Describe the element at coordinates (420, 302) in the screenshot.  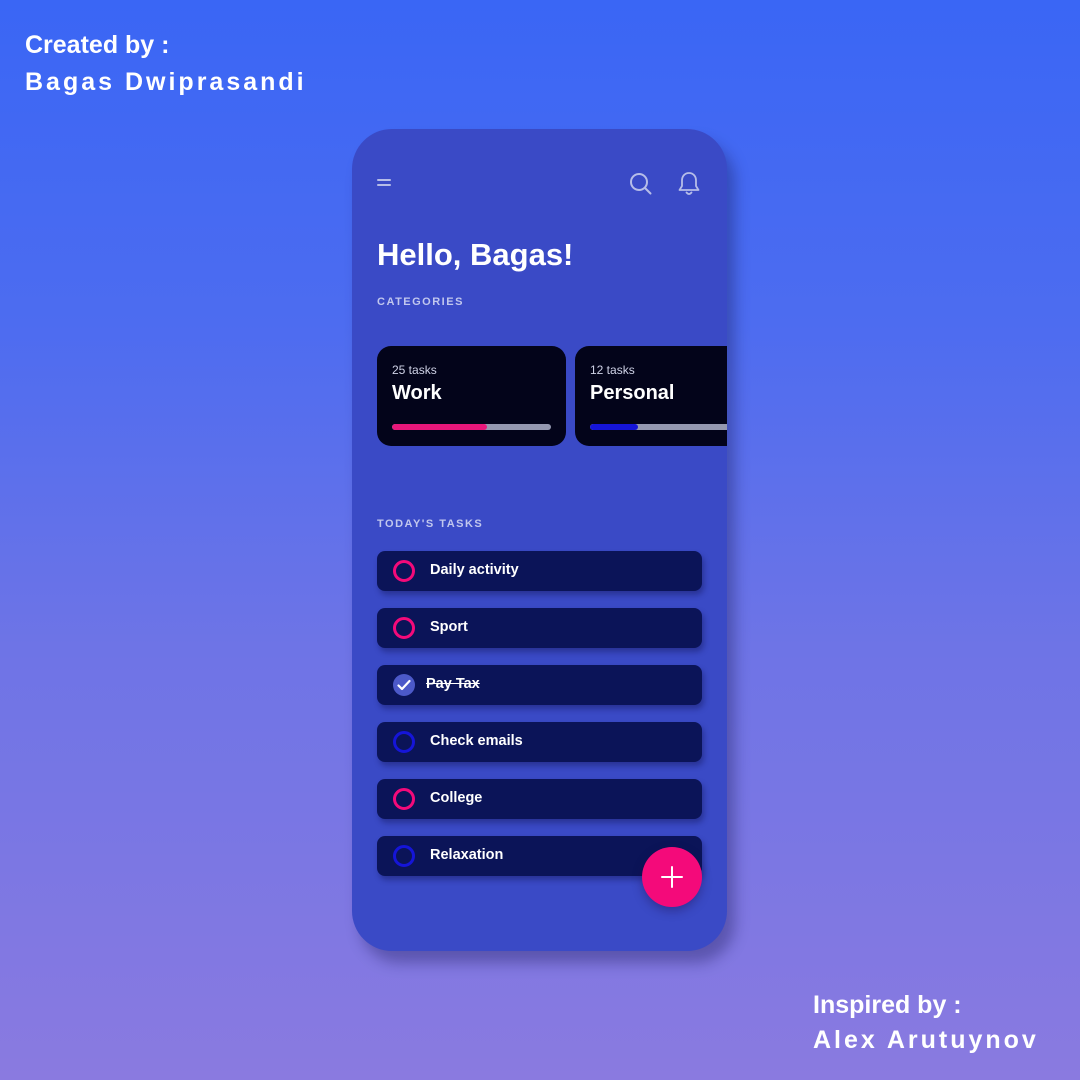
I see `categories-heading: CATEGORIES` at that location.